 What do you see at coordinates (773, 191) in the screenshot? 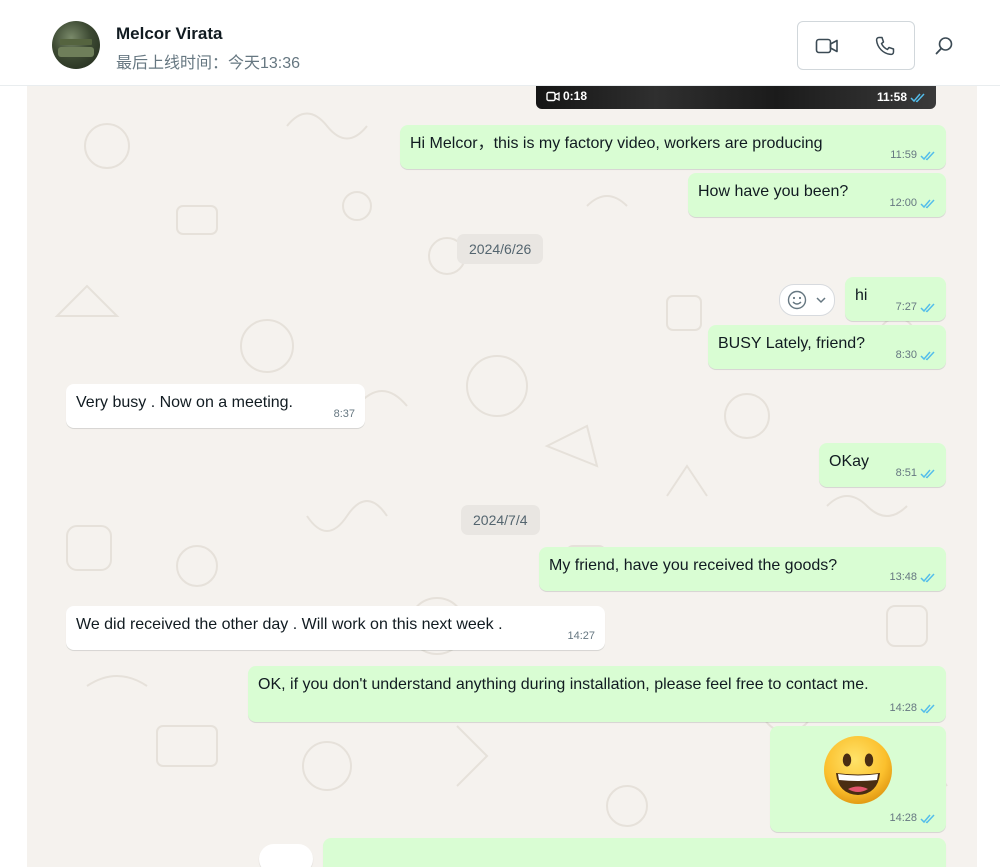
I see `message-text: How have you been?` at bounding box center [773, 191].